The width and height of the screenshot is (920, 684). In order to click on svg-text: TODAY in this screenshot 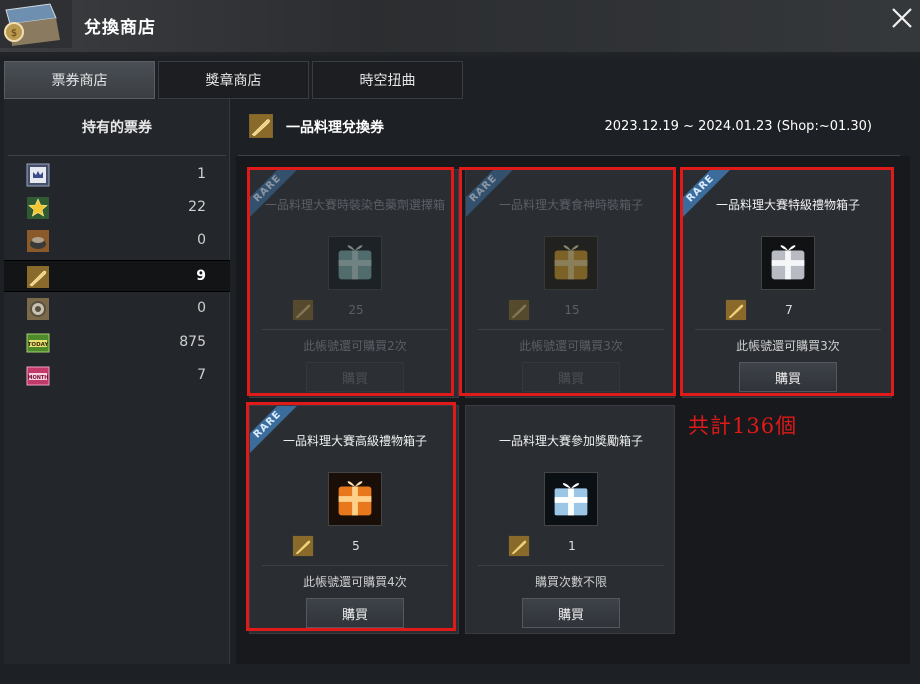, I will do `click(39, 345)`.